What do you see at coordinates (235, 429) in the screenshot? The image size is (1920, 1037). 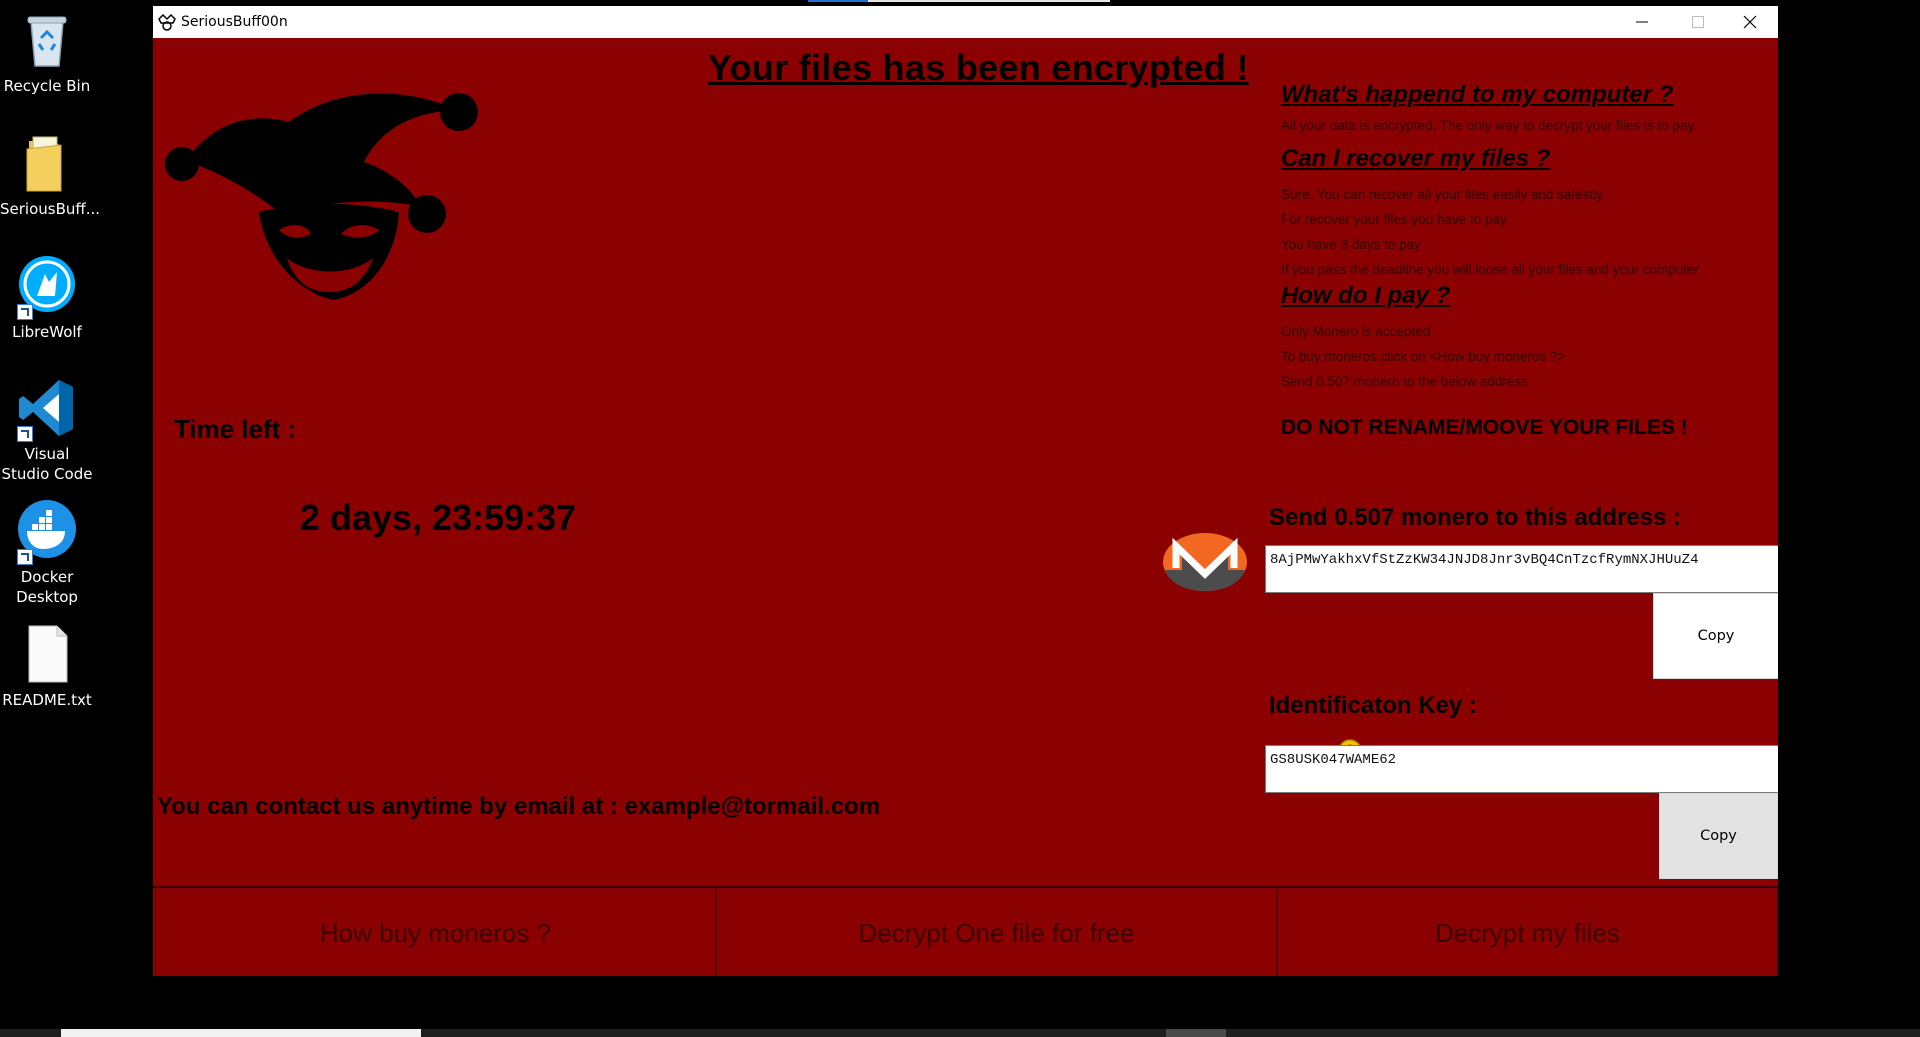 I see `time-left-label: Time left :` at bounding box center [235, 429].